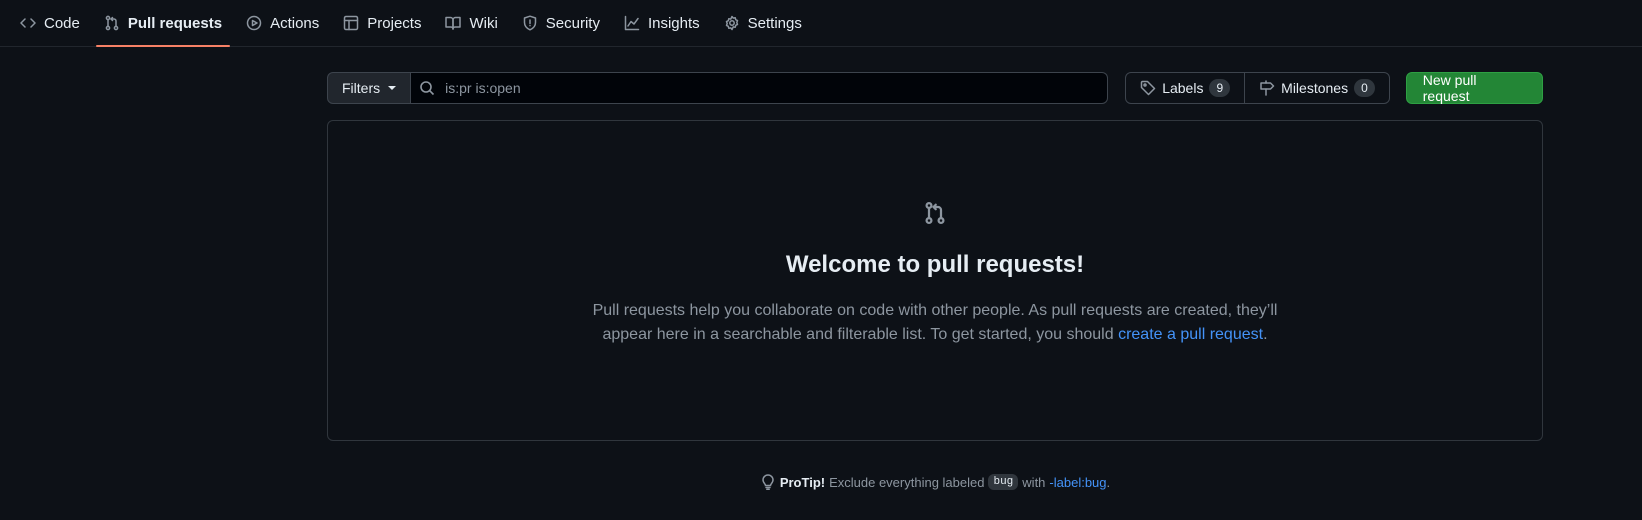  What do you see at coordinates (1220, 88) in the screenshot?
I see `labels-count: 9` at bounding box center [1220, 88].